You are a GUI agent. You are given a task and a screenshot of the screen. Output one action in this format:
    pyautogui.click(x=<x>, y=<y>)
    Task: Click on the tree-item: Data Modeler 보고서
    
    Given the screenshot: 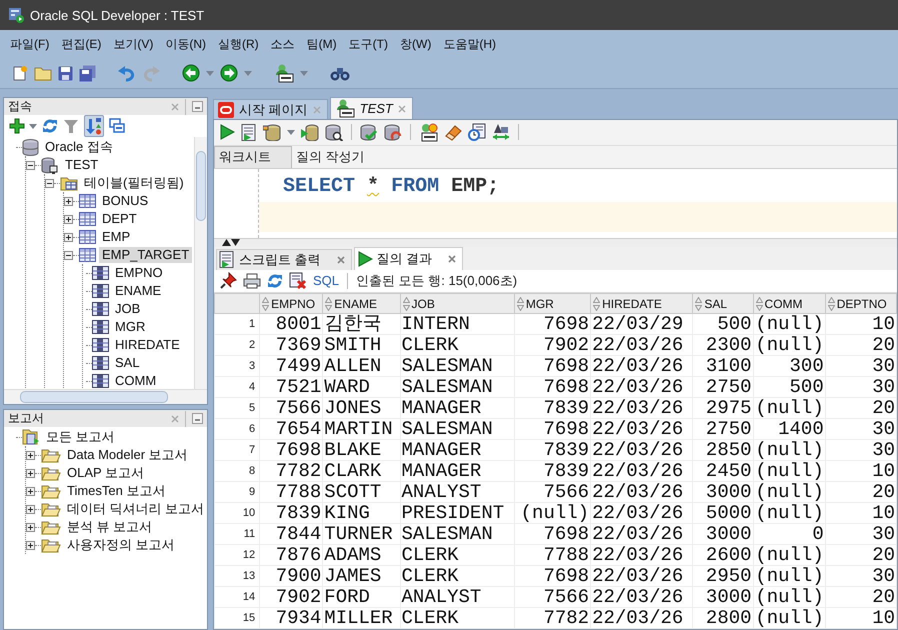 What is the action you would take?
    pyautogui.click(x=127, y=455)
    